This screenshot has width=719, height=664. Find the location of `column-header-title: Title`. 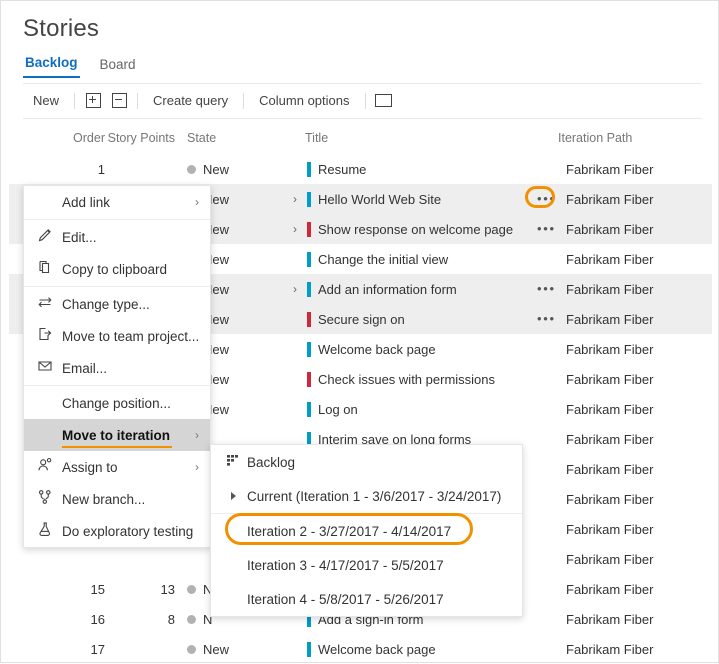

column-header-title: Title is located at coordinates (316, 138).